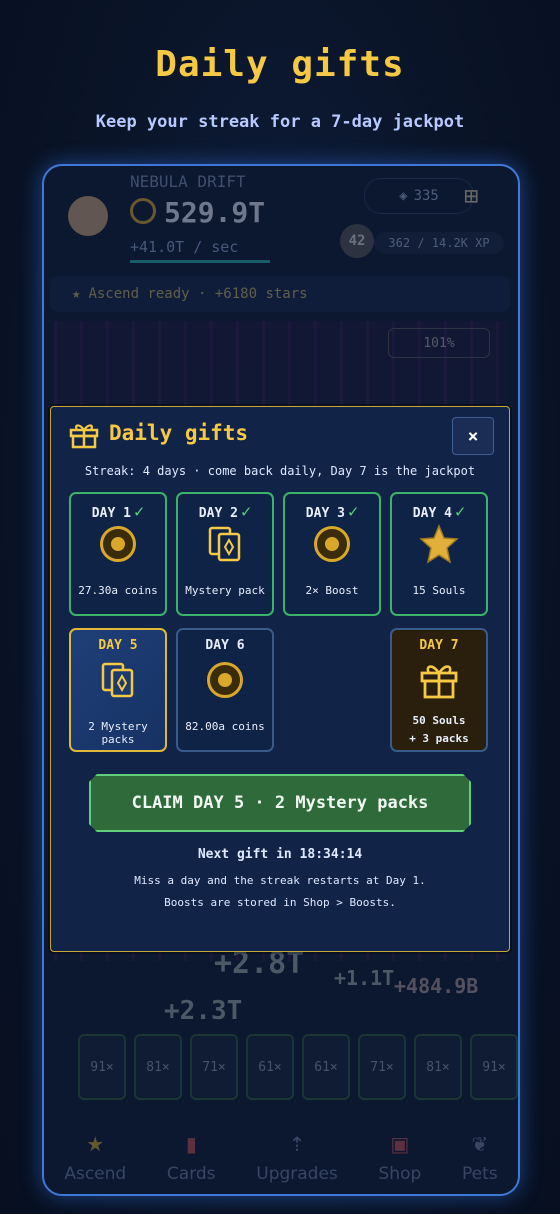 This screenshot has width=560, height=1214. What do you see at coordinates (357, 241) in the screenshot?
I see `level-badge: 42` at bounding box center [357, 241].